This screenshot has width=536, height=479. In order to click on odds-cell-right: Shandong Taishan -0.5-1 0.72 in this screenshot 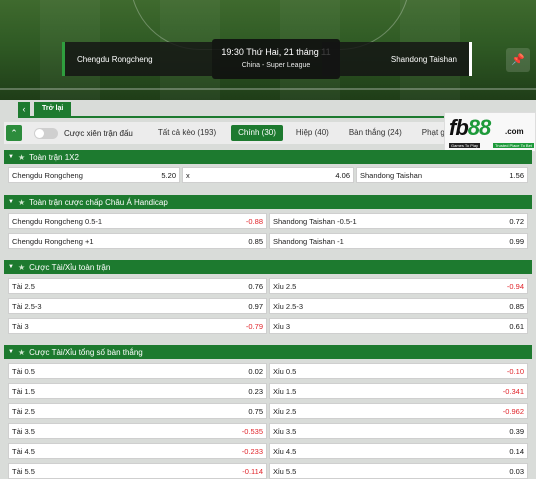, I will do `click(398, 221)`.